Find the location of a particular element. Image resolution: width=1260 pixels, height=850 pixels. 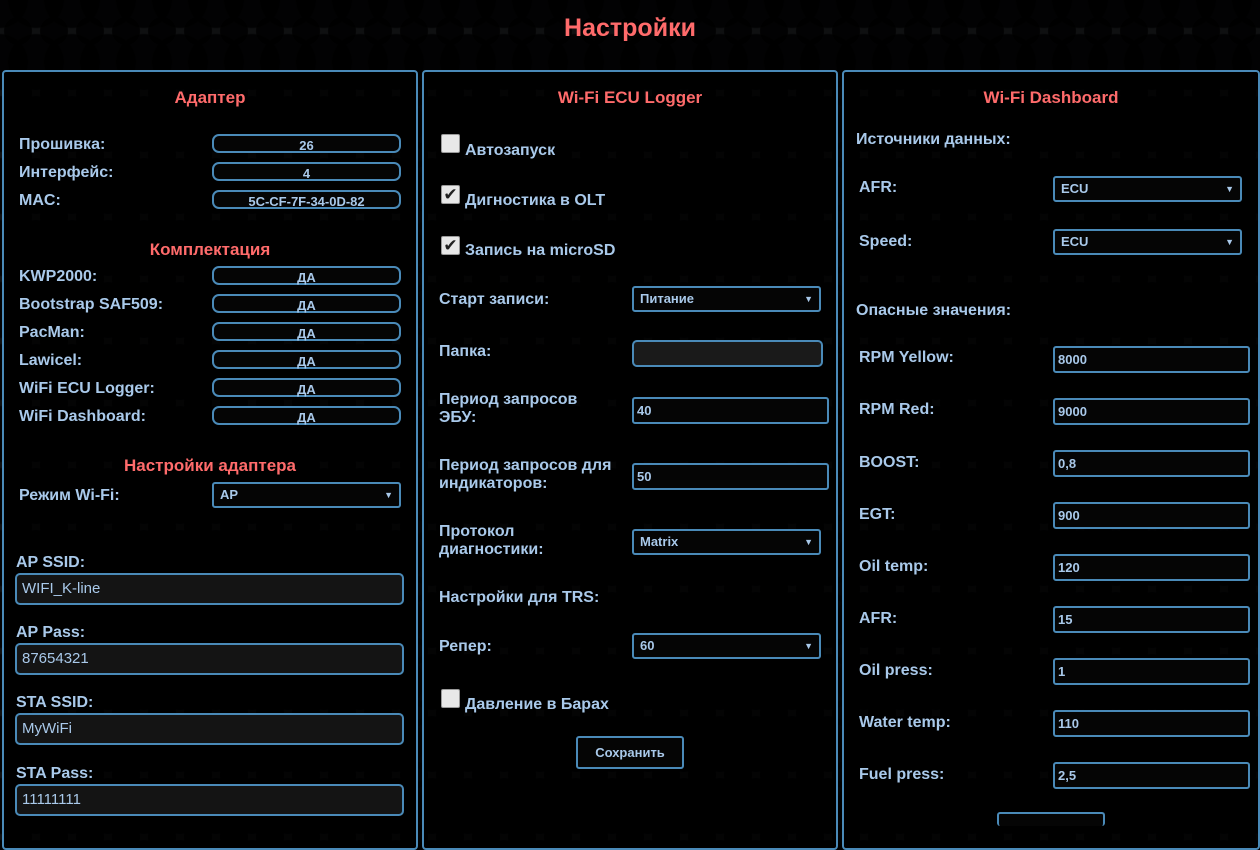

page-title: Настройки is located at coordinates (630, 28).